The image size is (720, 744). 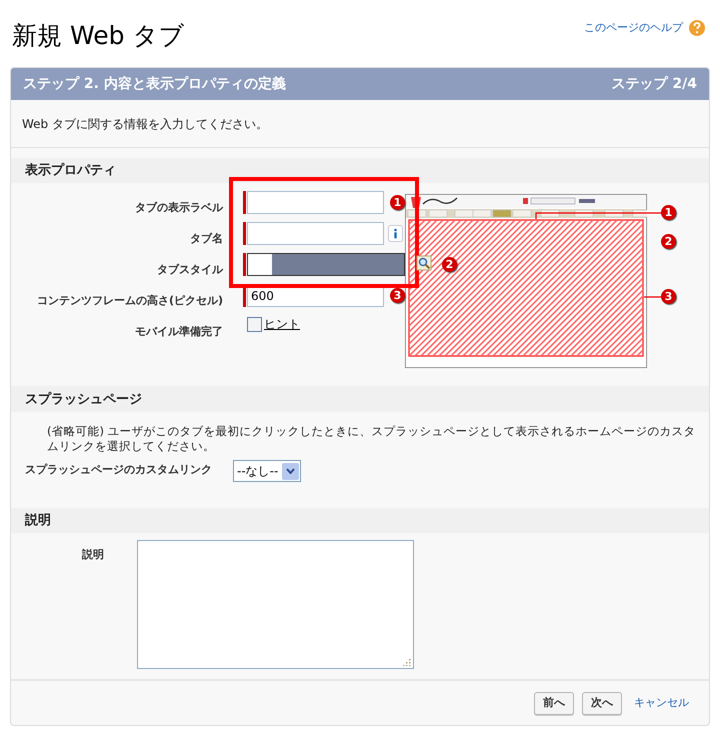 What do you see at coordinates (554, 703) in the screenshot?
I see `nav-button: 前へ` at bounding box center [554, 703].